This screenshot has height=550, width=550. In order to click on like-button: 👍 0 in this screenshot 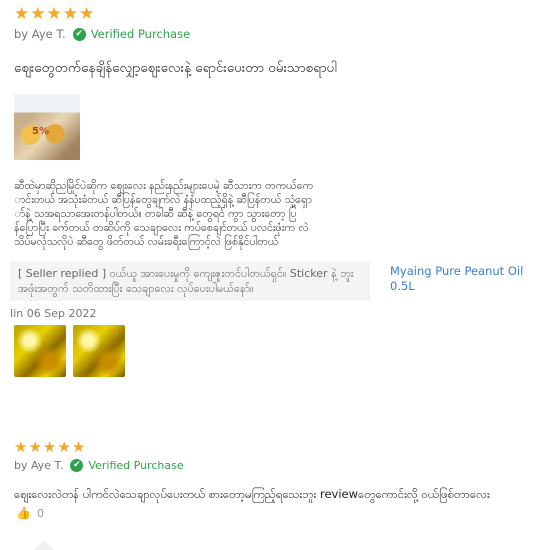, I will do `click(30, 513)`.